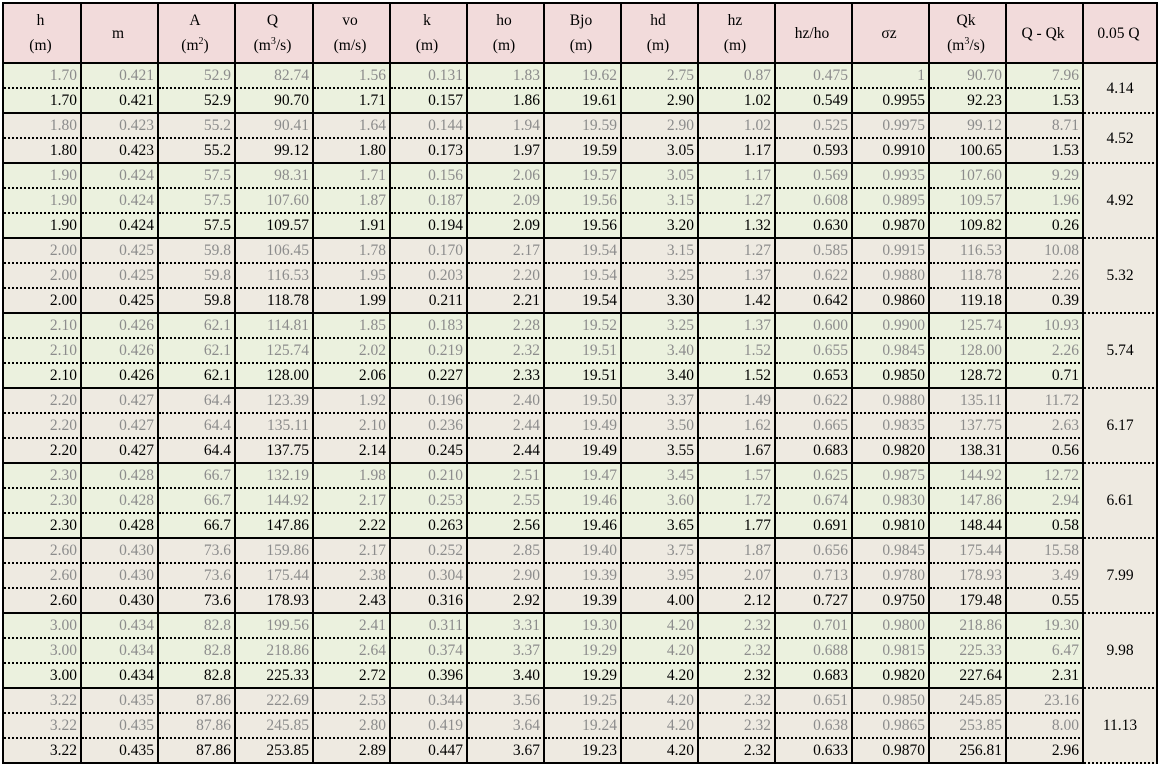 This screenshot has width=1160, height=766. I want to click on cell-sigma-z: 0.9865, so click(891, 726).